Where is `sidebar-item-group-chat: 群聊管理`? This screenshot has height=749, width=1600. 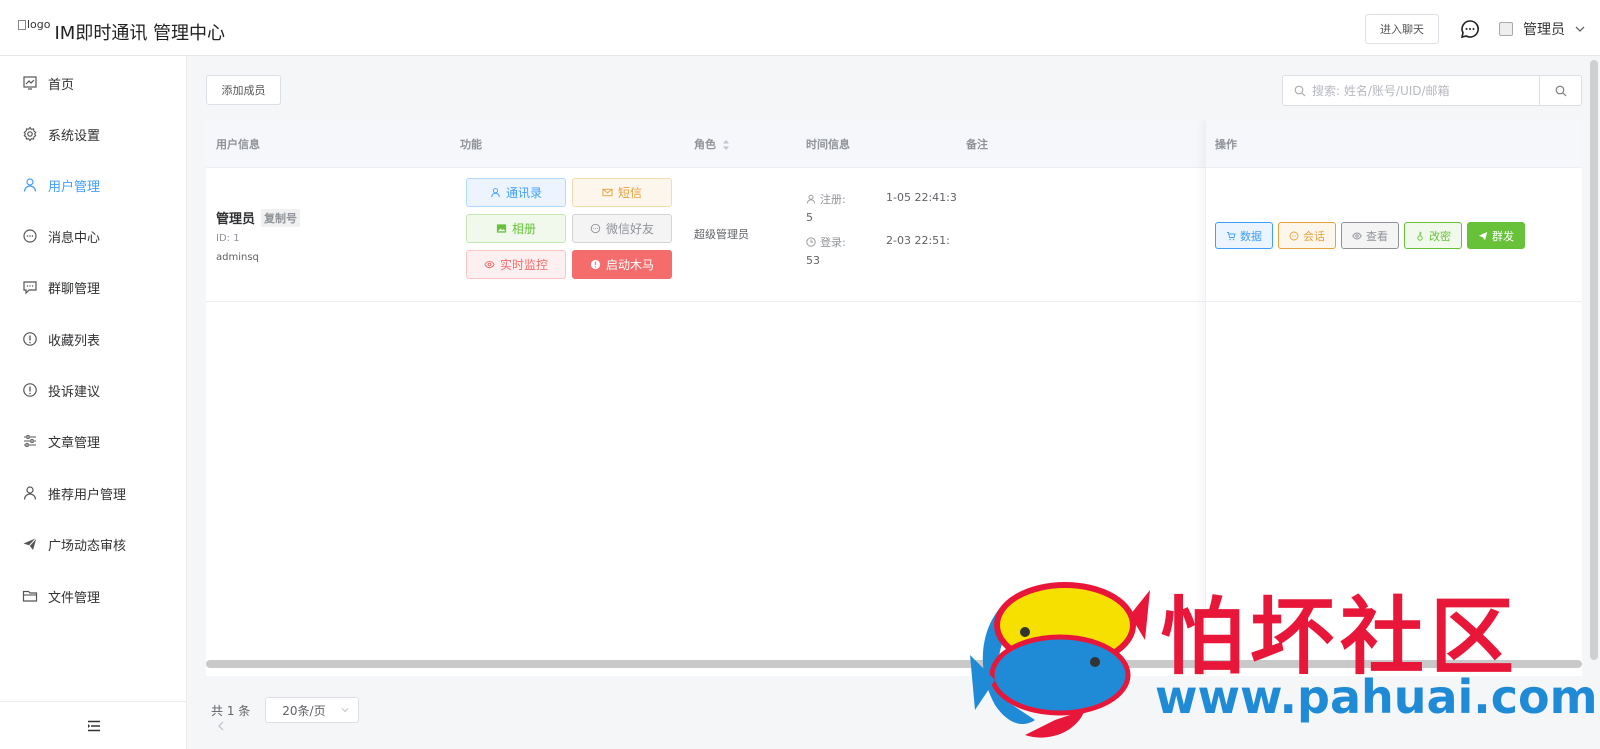
sidebar-item-group-chat: 群聊管理 is located at coordinates (93, 287).